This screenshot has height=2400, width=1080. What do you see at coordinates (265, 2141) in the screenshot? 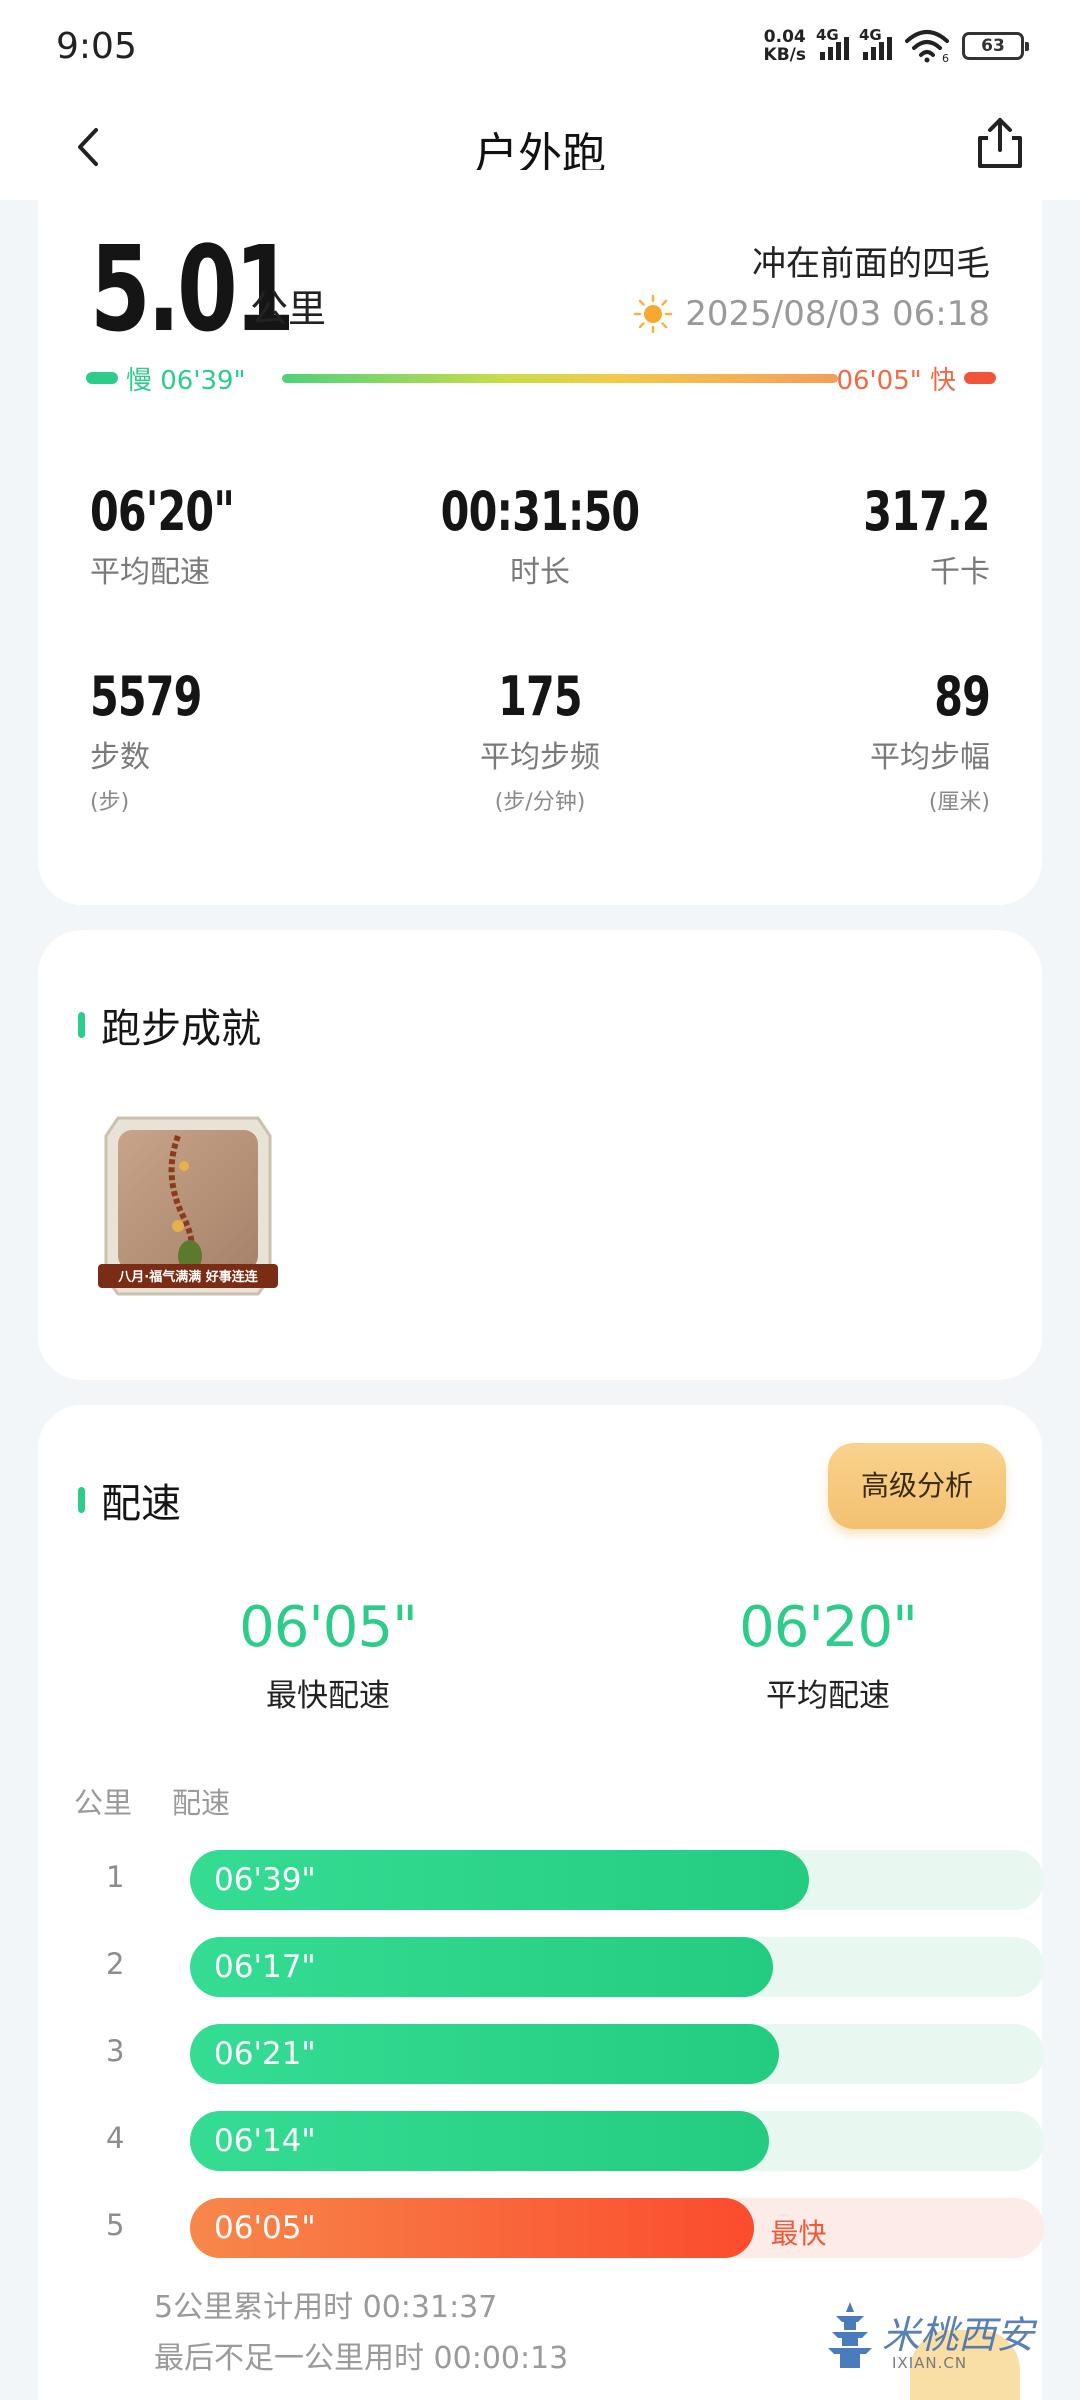
I see `split-pace: 06'14"` at bounding box center [265, 2141].